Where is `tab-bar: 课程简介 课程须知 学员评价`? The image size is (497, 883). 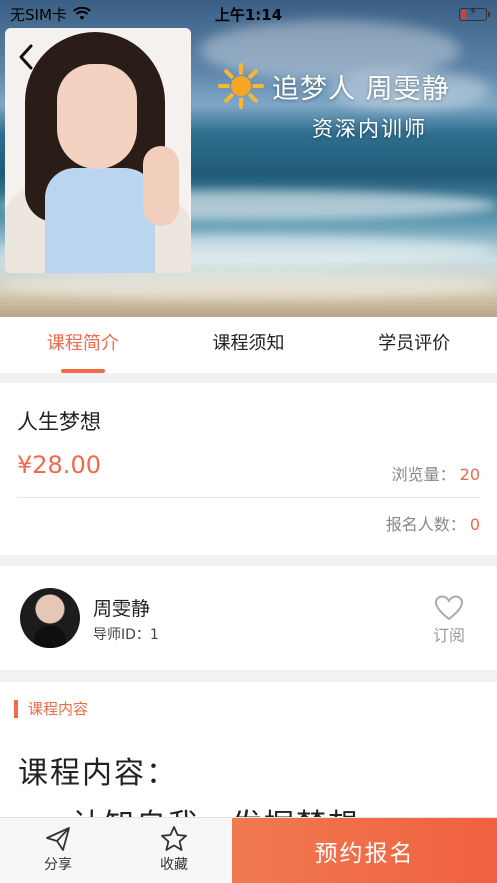
tab-bar: 课程简介 课程须知 学员评价 is located at coordinates (248, 345).